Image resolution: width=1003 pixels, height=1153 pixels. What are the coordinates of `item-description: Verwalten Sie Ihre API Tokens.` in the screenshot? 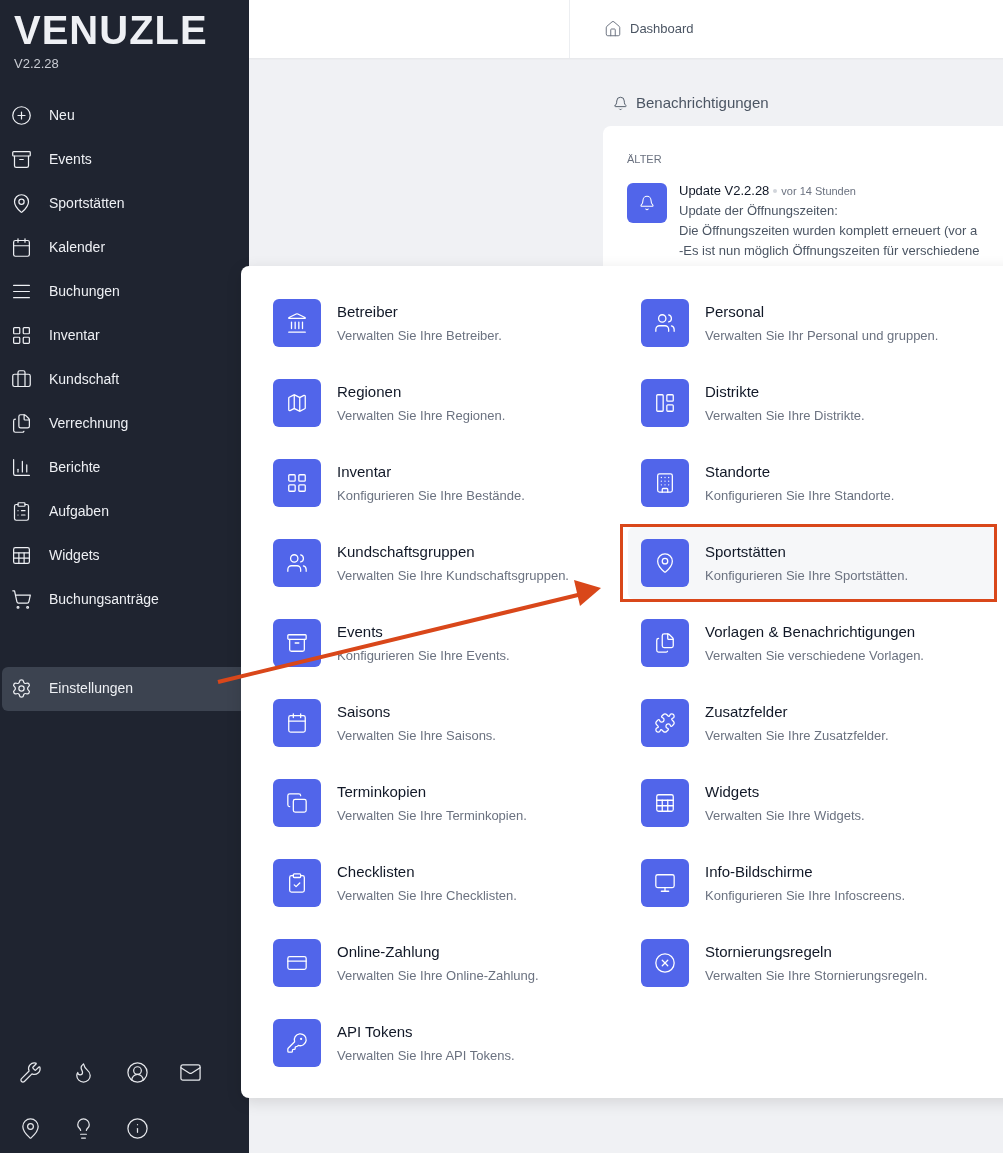 It's located at (426, 1055).